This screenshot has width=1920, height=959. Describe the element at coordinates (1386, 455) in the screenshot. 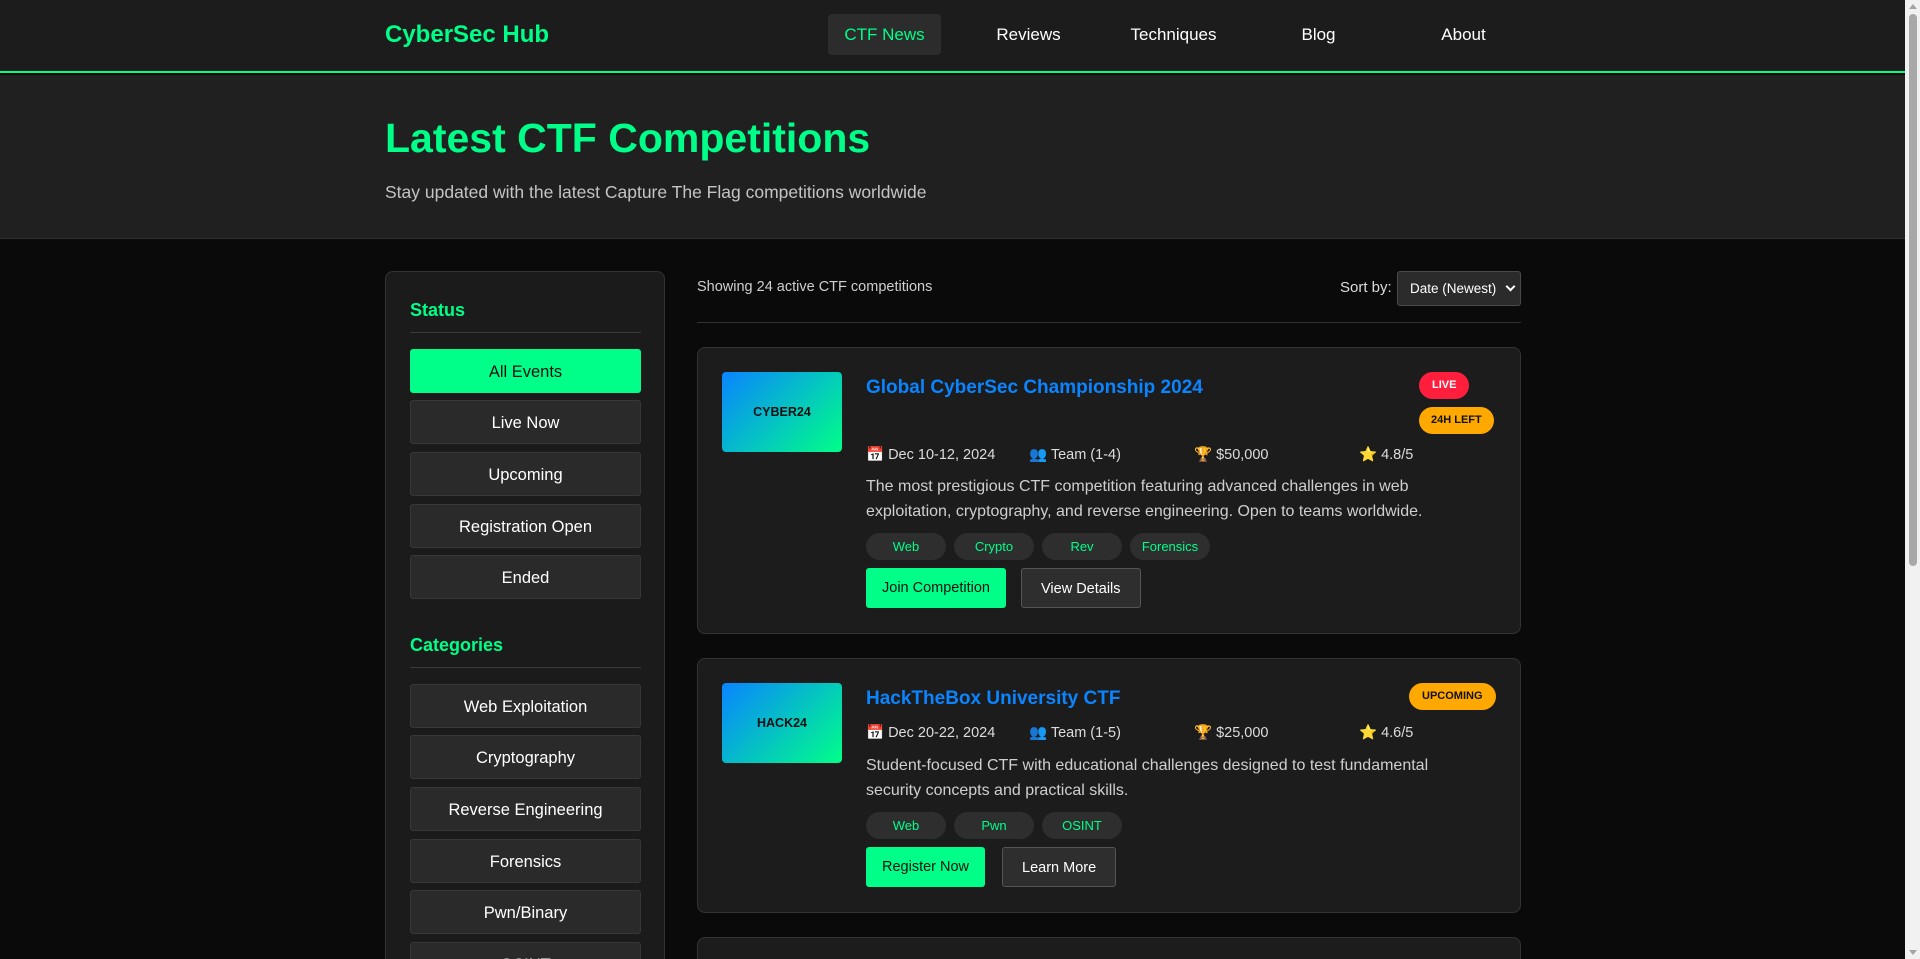

I see `rating-info: ⭐ 4.8/5` at that location.